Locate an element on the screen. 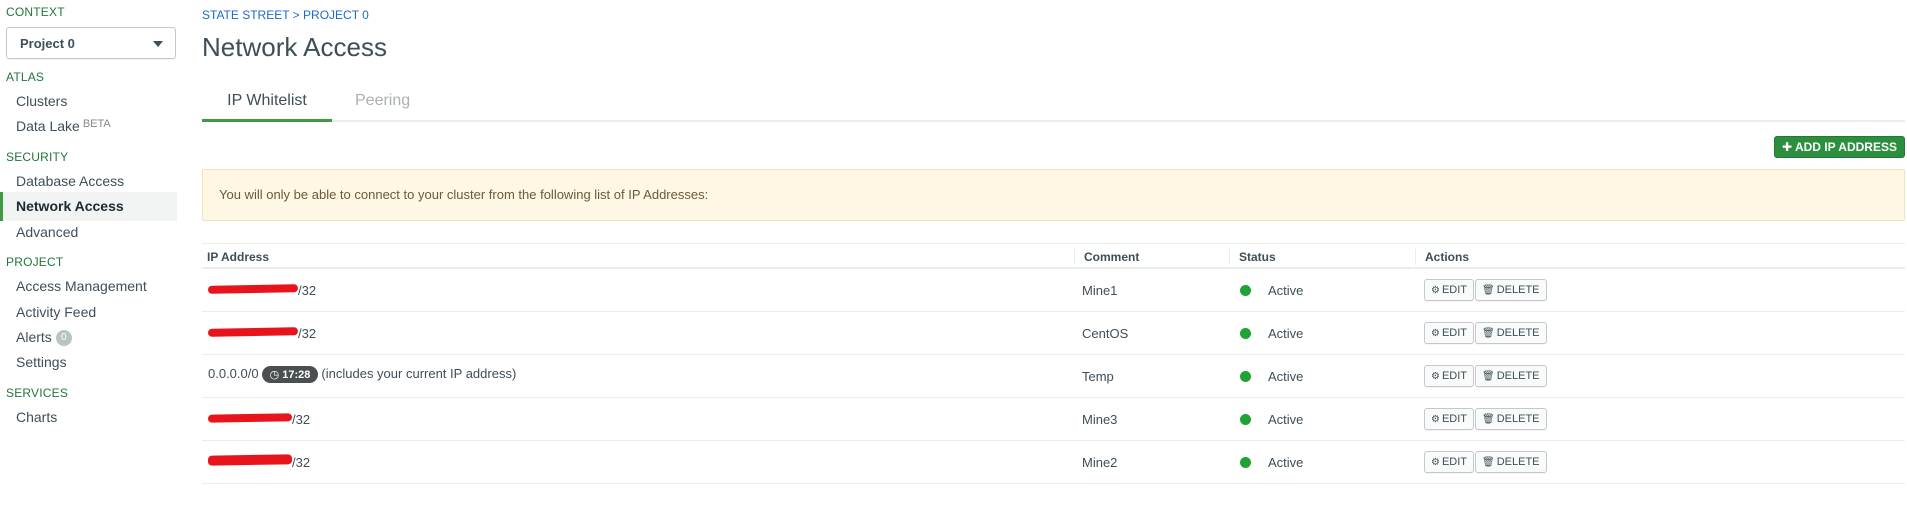 Image resolution: width=1907 pixels, height=523 pixels. sidebar-item-label: Charts is located at coordinates (37, 417).